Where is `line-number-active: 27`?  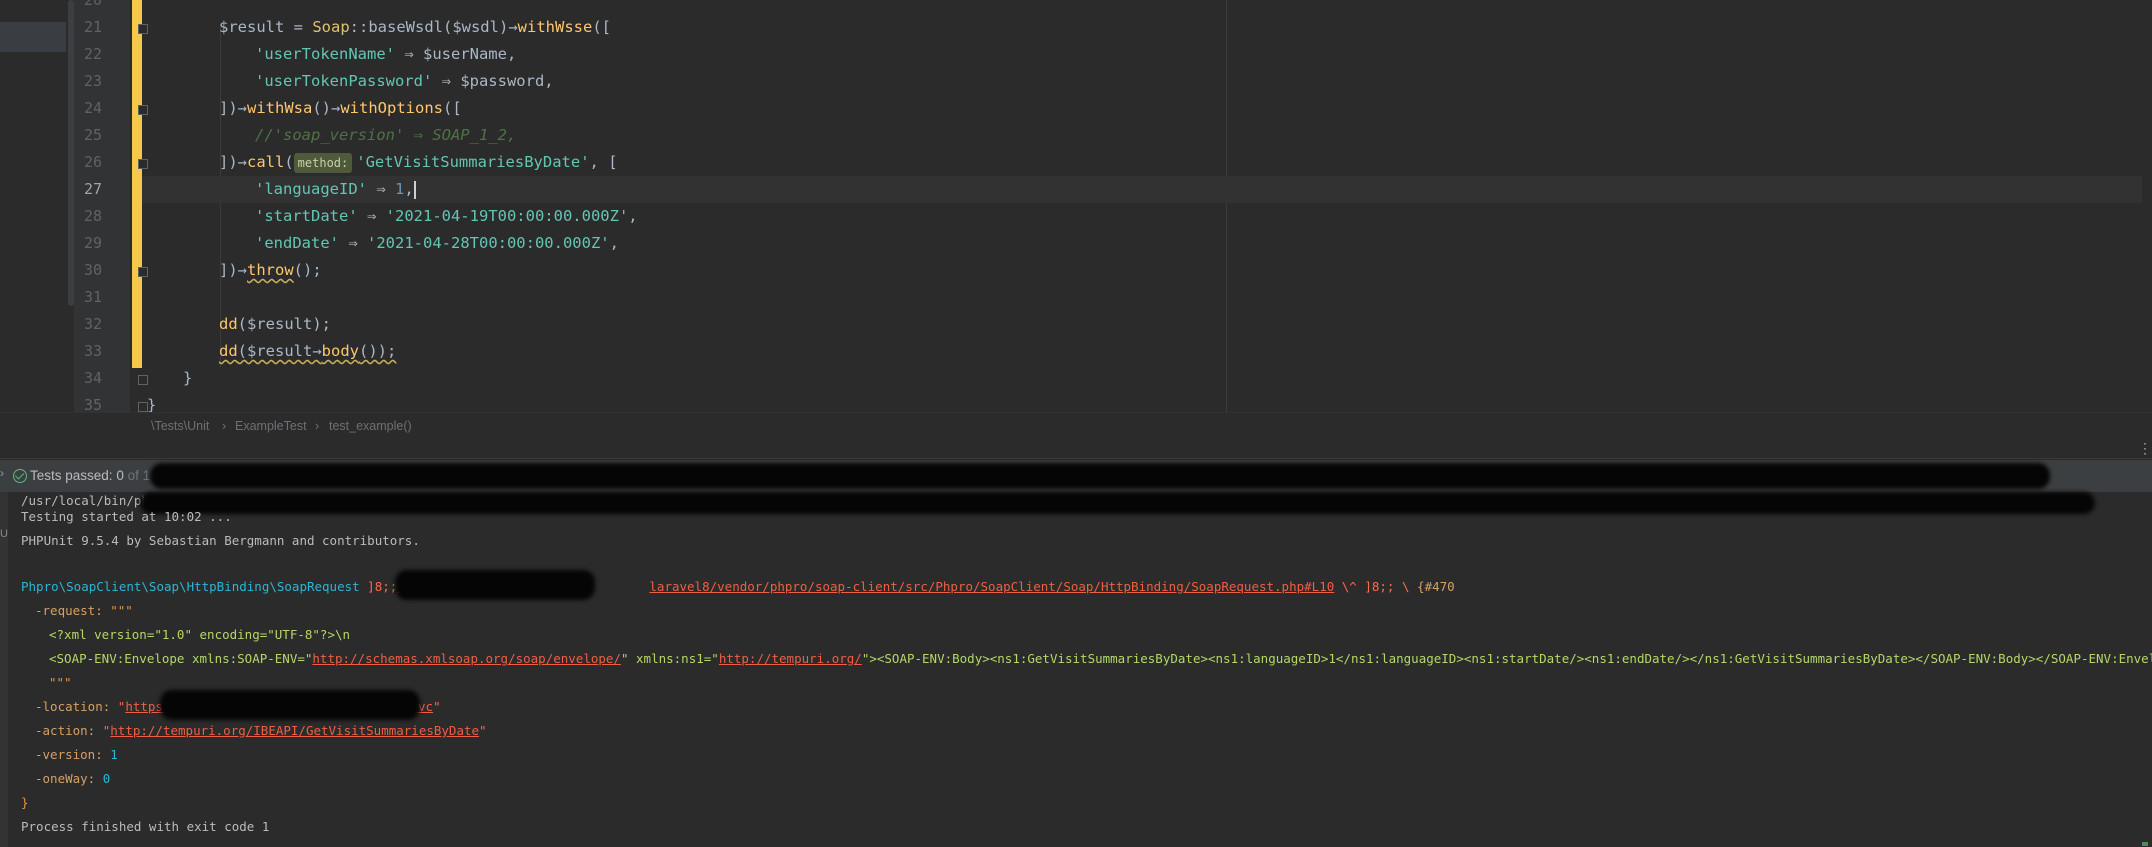 line-number-active: 27 is located at coordinates (92, 189).